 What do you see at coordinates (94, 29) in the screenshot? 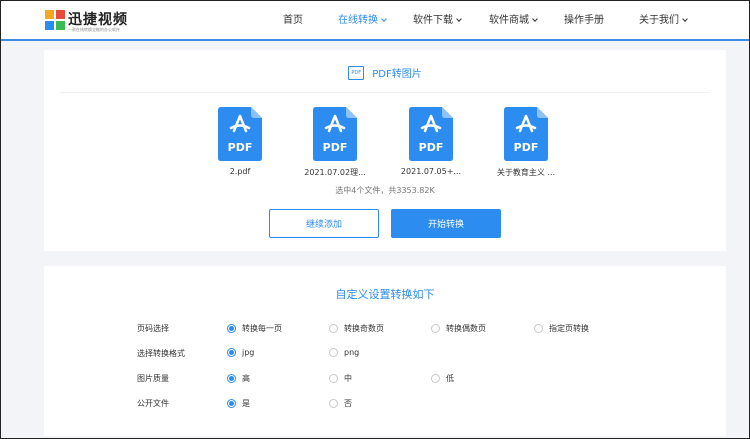
I see `brand-tagline: 一款在线转换全能的办公软件` at bounding box center [94, 29].